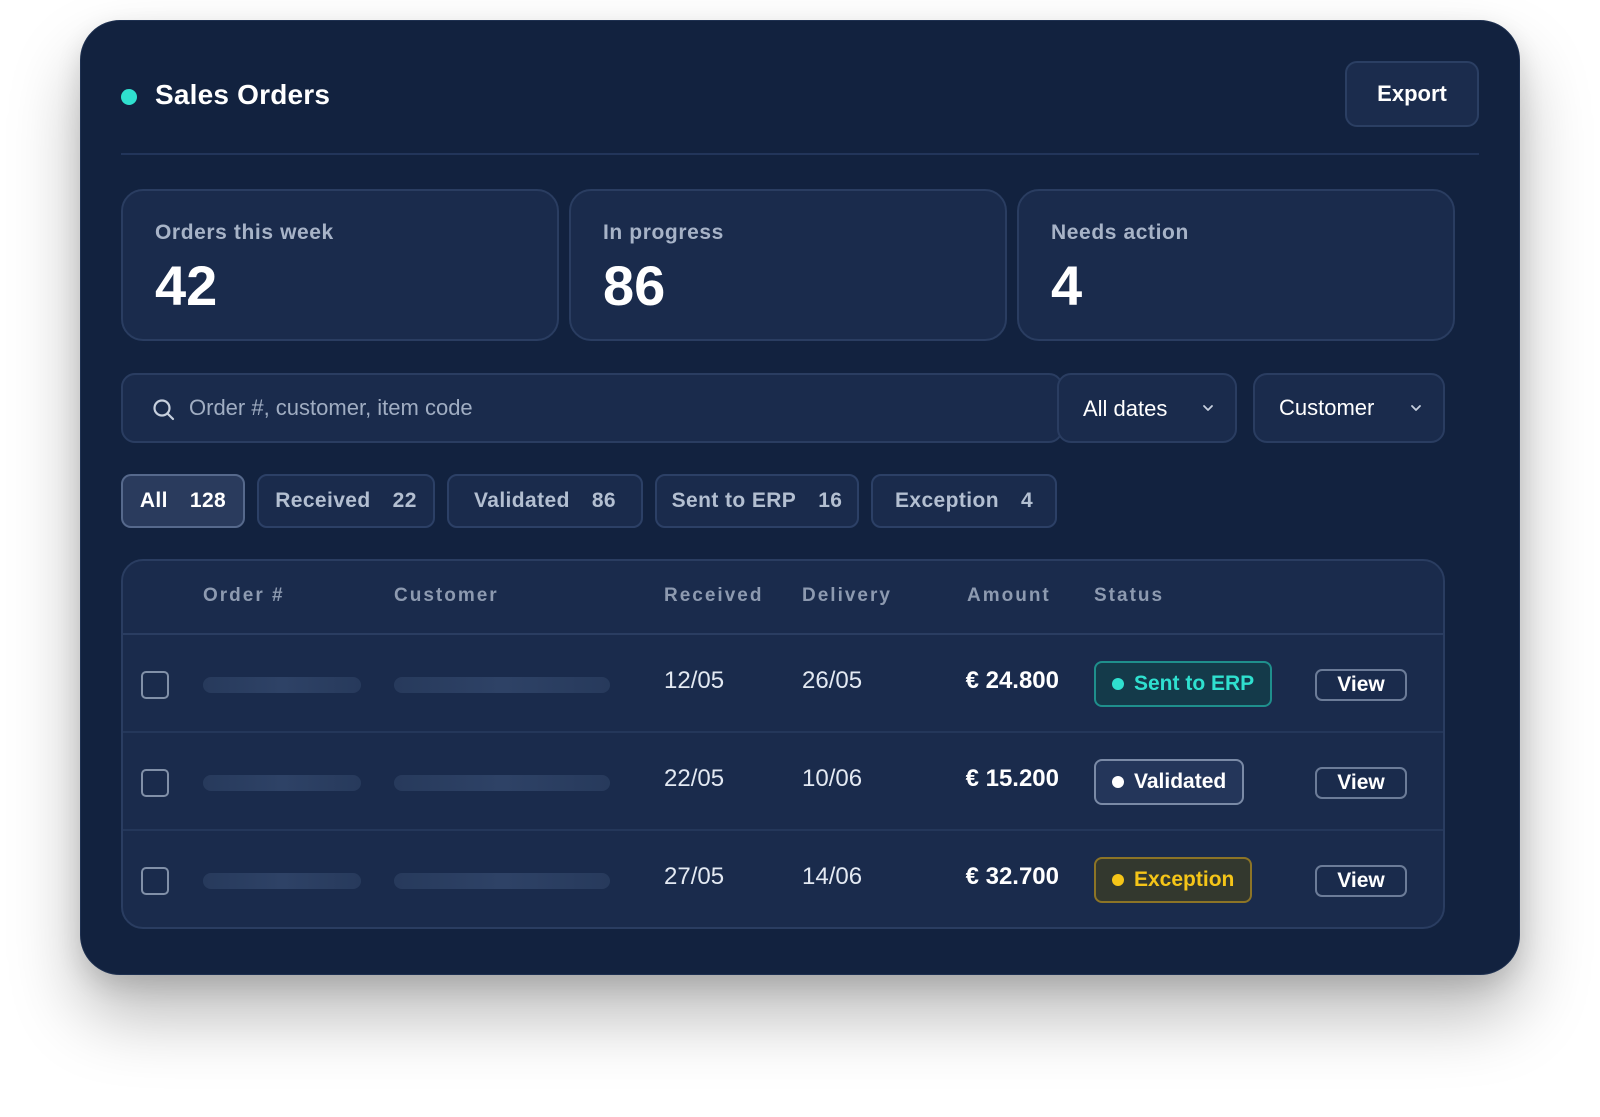 This screenshot has height=1117, width=1600. Describe the element at coordinates (783, 684) in the screenshot. I see `table-row: 12/05 26/05 € 24.800 Sent to ERP View` at that location.